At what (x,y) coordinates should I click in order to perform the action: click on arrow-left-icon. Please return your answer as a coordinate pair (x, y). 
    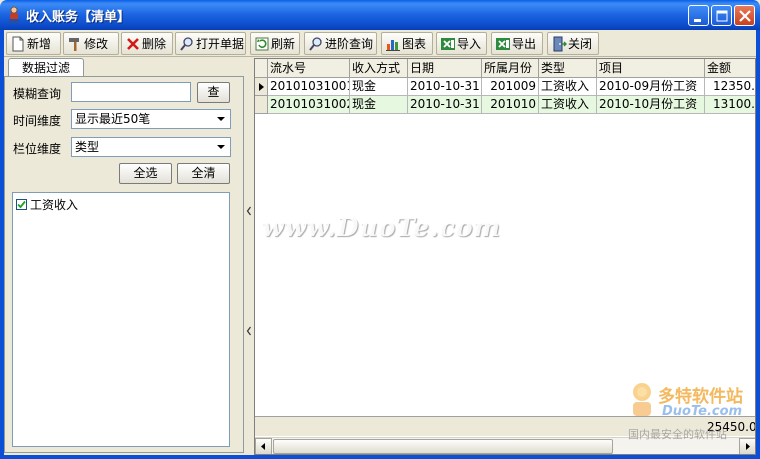
    Looking at the image, I should click on (263, 446).